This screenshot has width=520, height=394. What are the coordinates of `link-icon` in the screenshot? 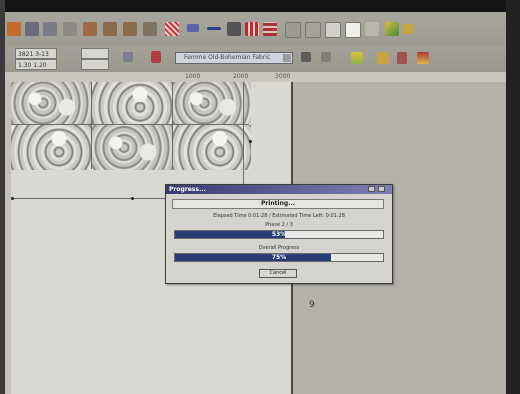 It's located at (128, 57).